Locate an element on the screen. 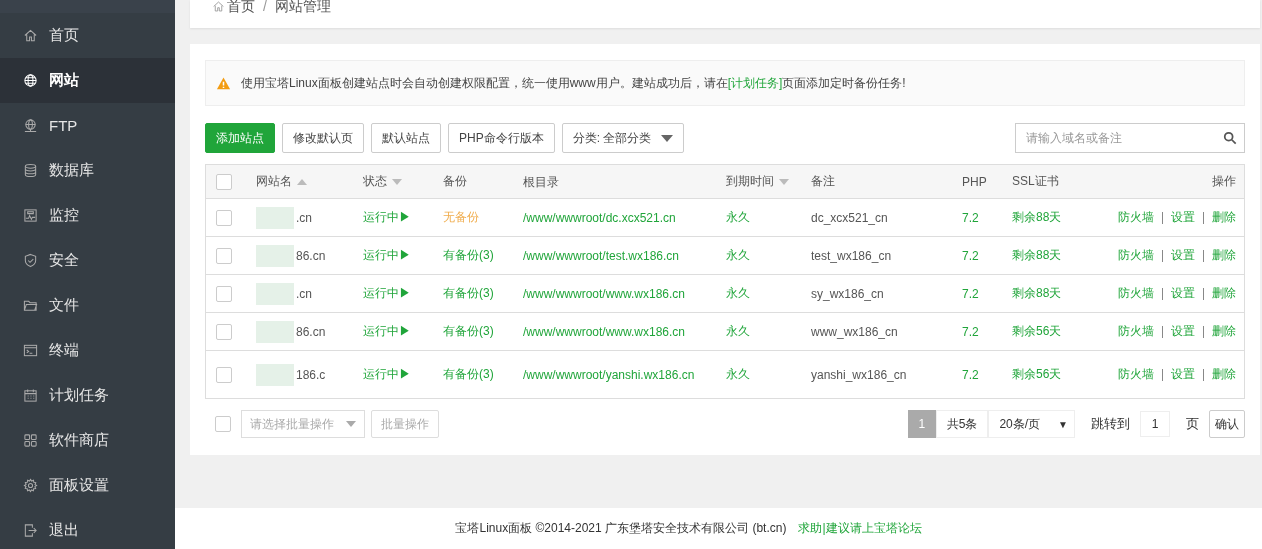 This screenshot has width=1262, height=549. sort-up-icon is located at coordinates (302, 181).